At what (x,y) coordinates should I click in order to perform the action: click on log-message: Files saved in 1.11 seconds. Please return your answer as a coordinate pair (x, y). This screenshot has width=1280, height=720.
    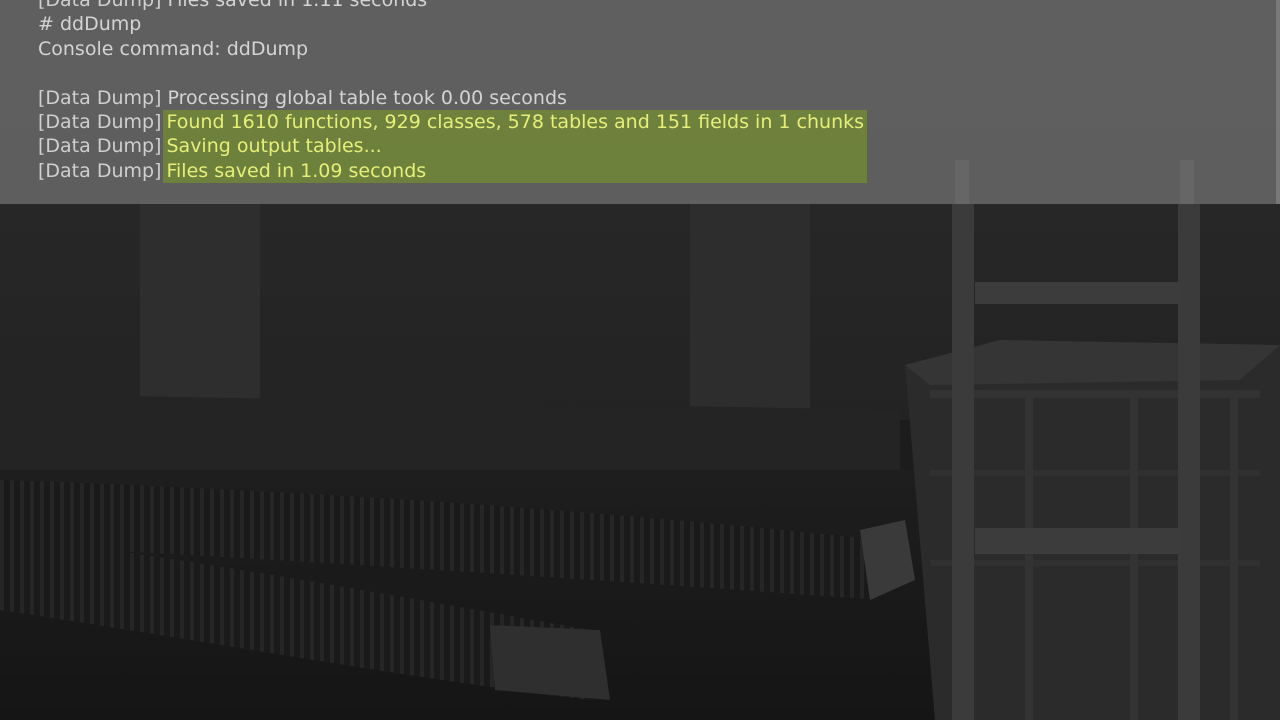
    Looking at the image, I should click on (297, 5).